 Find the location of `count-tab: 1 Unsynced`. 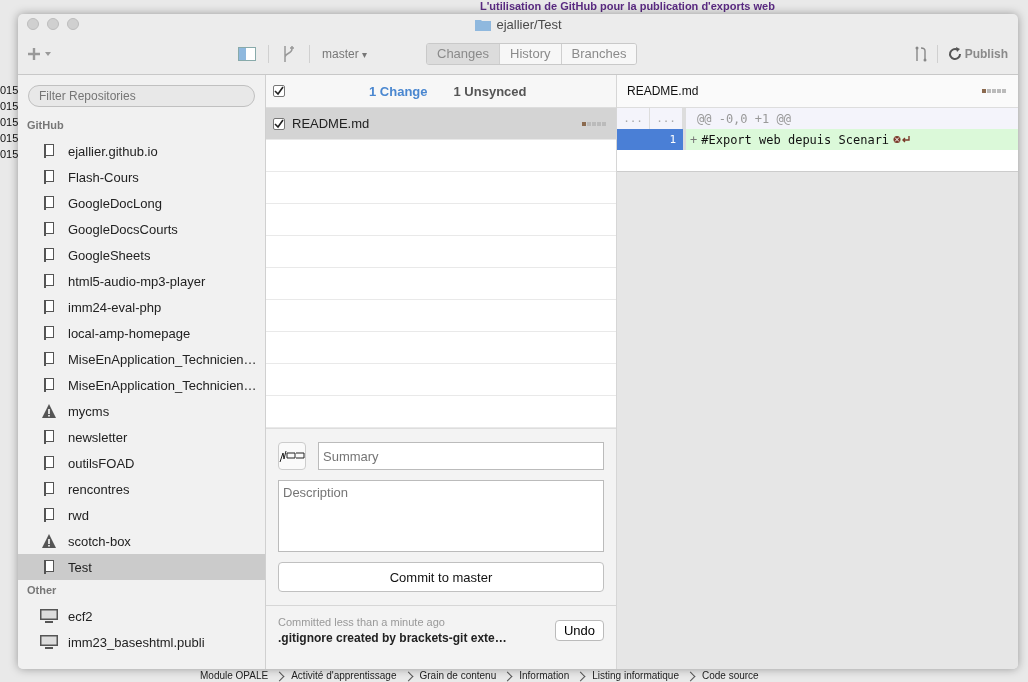

count-tab: 1 Unsynced is located at coordinates (490, 91).